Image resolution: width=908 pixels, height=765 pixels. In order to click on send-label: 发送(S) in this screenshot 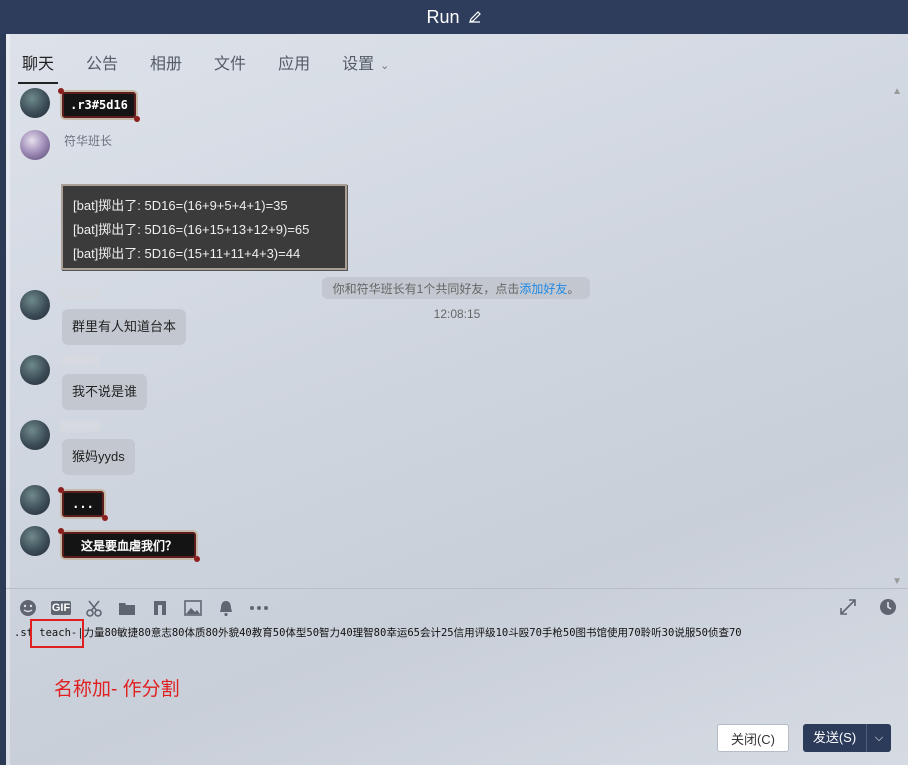, I will do `click(835, 738)`.